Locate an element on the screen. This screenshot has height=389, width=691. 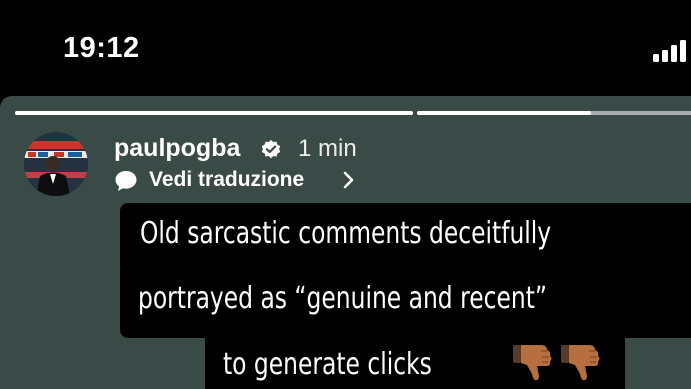
caption-box: Old sarcastic comments deceitfully is located at coordinates (405, 238).